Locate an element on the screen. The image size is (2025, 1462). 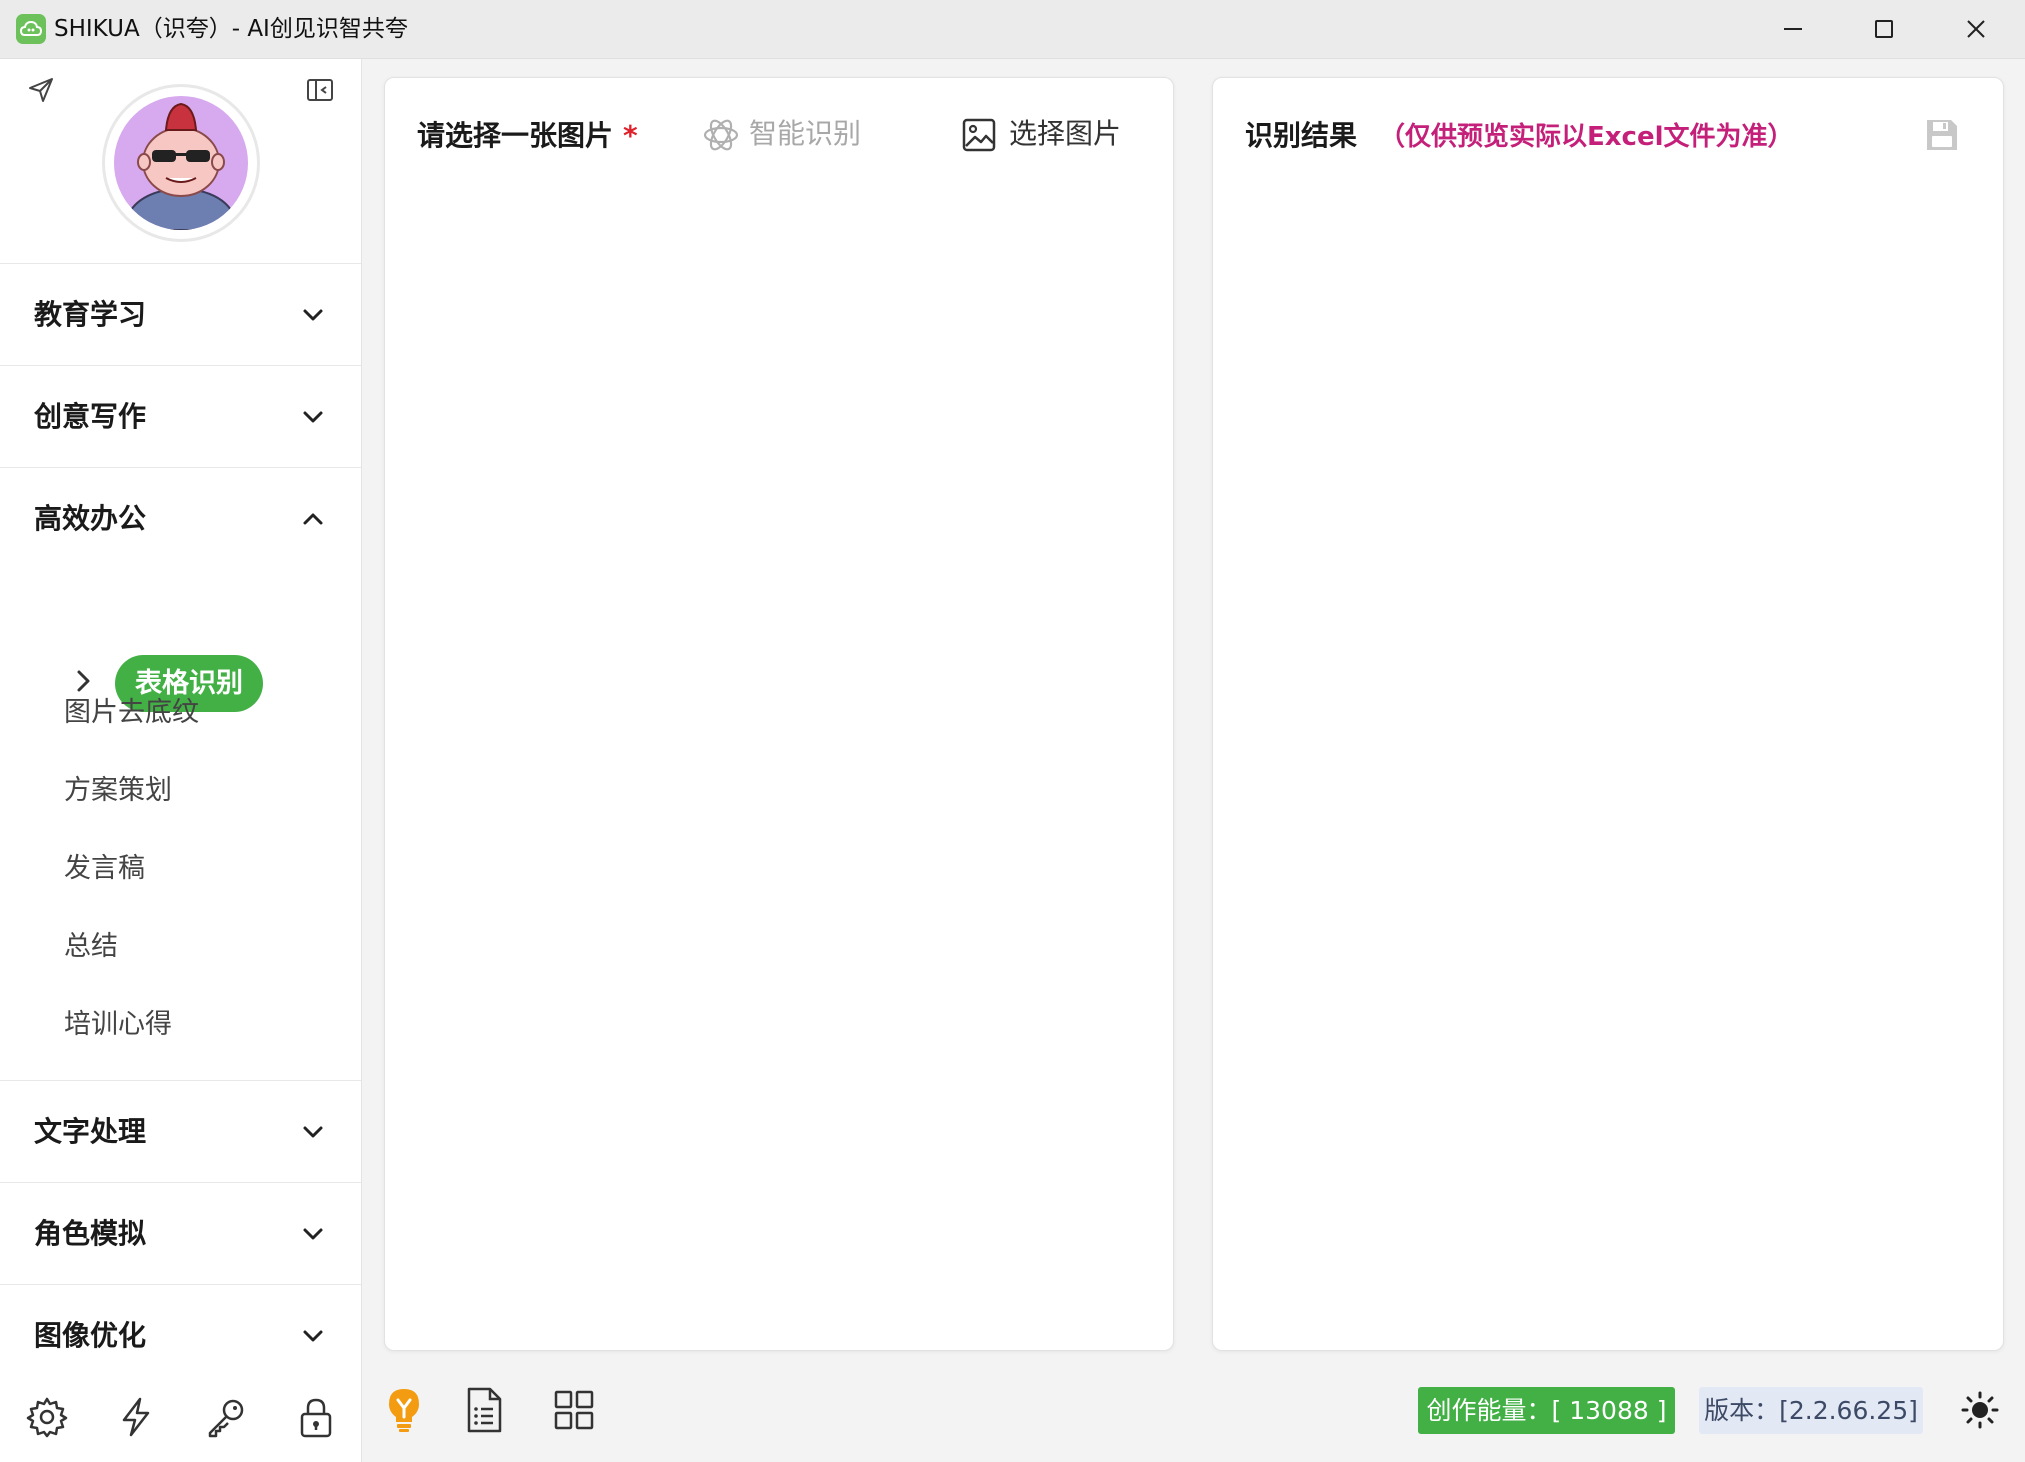
select-image-label: 选择图片 is located at coordinates (1065, 133).